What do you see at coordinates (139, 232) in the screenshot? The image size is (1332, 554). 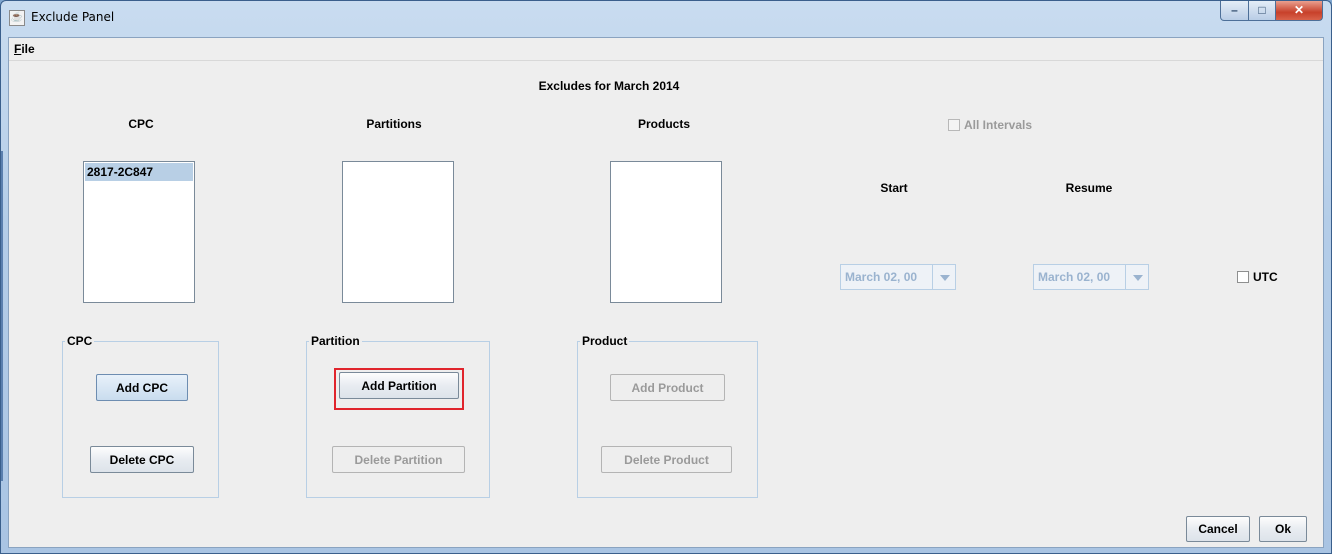 I see `cpc-list: 2817-2C847` at bounding box center [139, 232].